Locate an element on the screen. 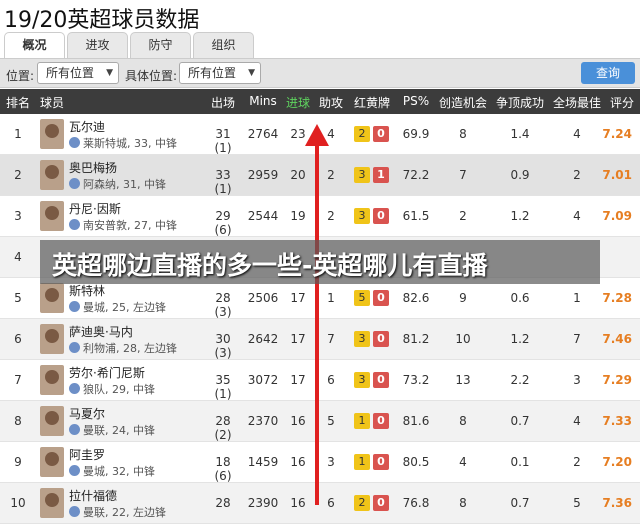 This screenshot has width=640, height=527. col-ps: PS% is located at coordinates (416, 101).